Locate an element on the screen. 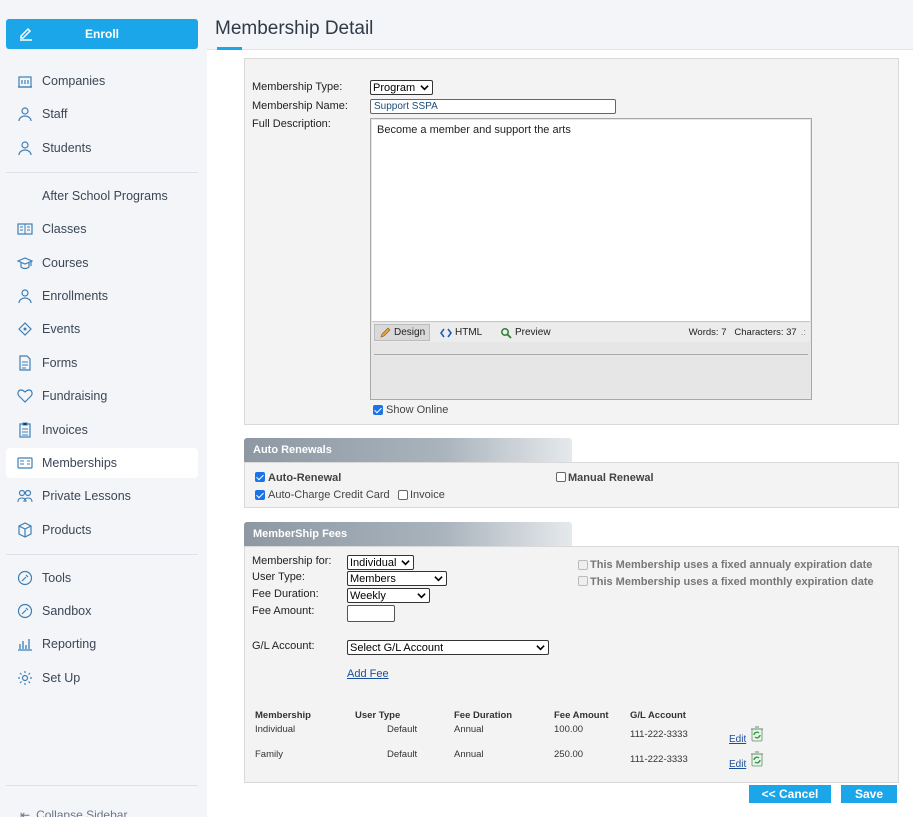  description-textarea: Become a member and support the arts is located at coordinates (591, 221).